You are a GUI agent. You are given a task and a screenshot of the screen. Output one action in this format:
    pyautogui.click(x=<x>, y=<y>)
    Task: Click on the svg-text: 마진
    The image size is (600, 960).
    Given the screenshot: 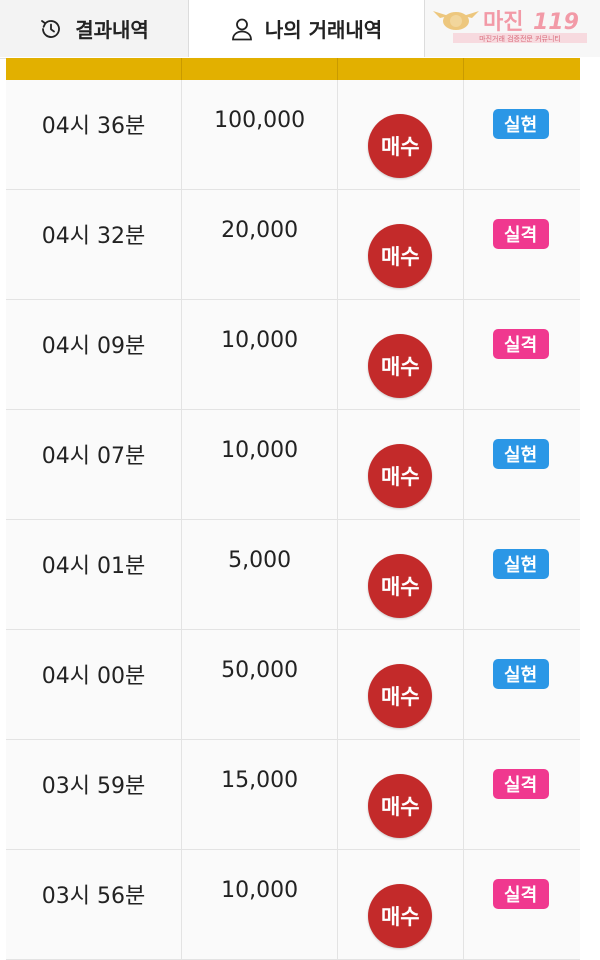 What is the action you would take?
    pyautogui.click(x=503, y=22)
    